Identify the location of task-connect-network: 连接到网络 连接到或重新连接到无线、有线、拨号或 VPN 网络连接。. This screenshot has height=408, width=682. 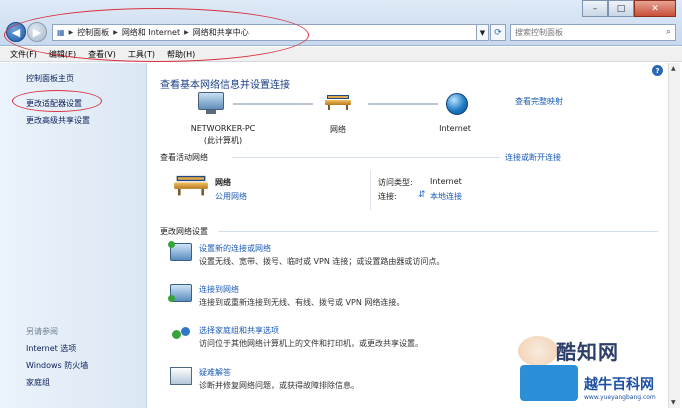
(399, 298).